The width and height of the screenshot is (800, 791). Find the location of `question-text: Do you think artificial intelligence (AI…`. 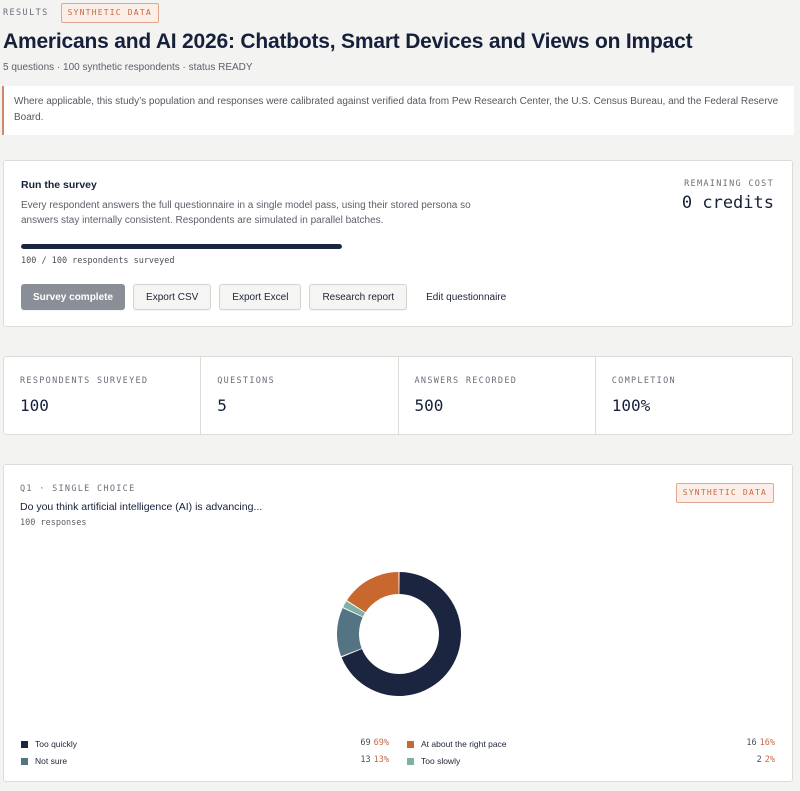

question-text: Do you think artificial intelligence (AI… is located at coordinates (141, 507).